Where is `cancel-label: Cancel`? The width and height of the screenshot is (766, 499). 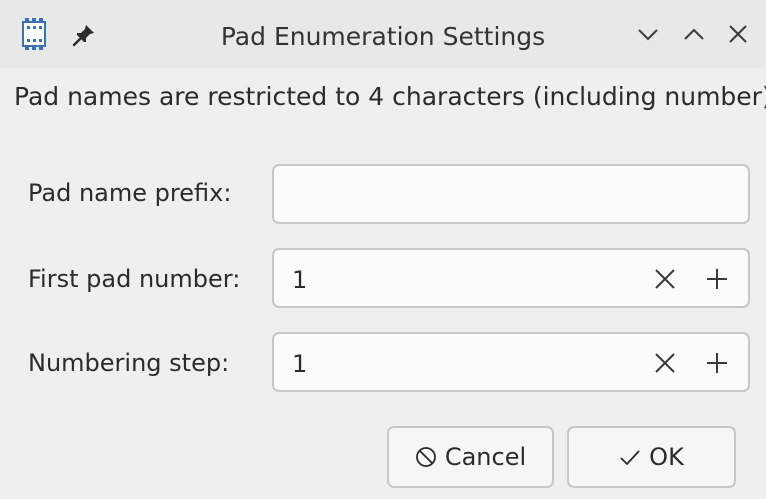
cancel-label: Cancel is located at coordinates (485, 457).